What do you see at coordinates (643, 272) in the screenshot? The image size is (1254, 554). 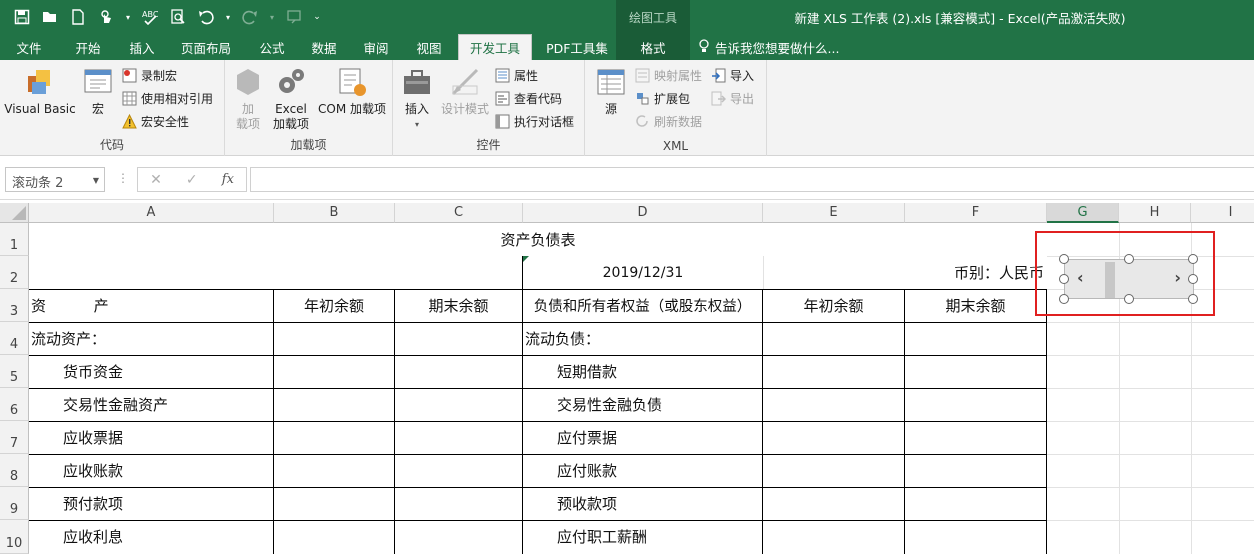 I see `cell-date: 2019/12/31` at bounding box center [643, 272].